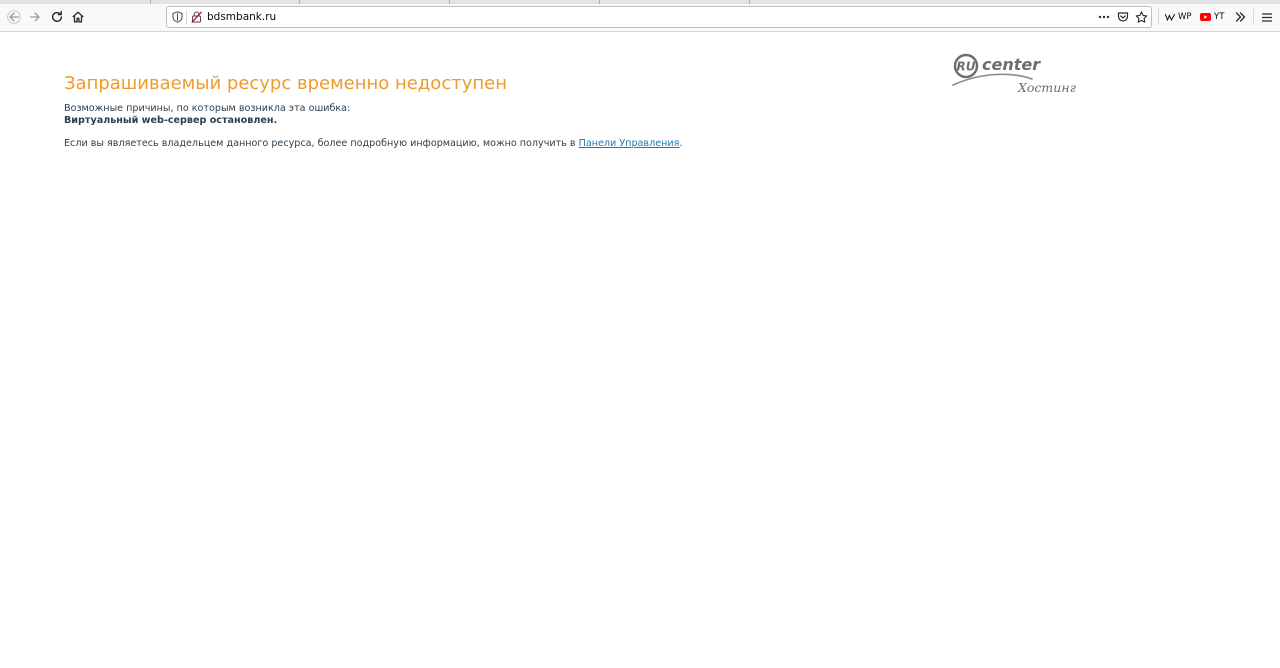 The height and width of the screenshot is (668, 1280). What do you see at coordinates (241, 17) in the screenshot?
I see `url-text: bdsmbank.ru` at bounding box center [241, 17].